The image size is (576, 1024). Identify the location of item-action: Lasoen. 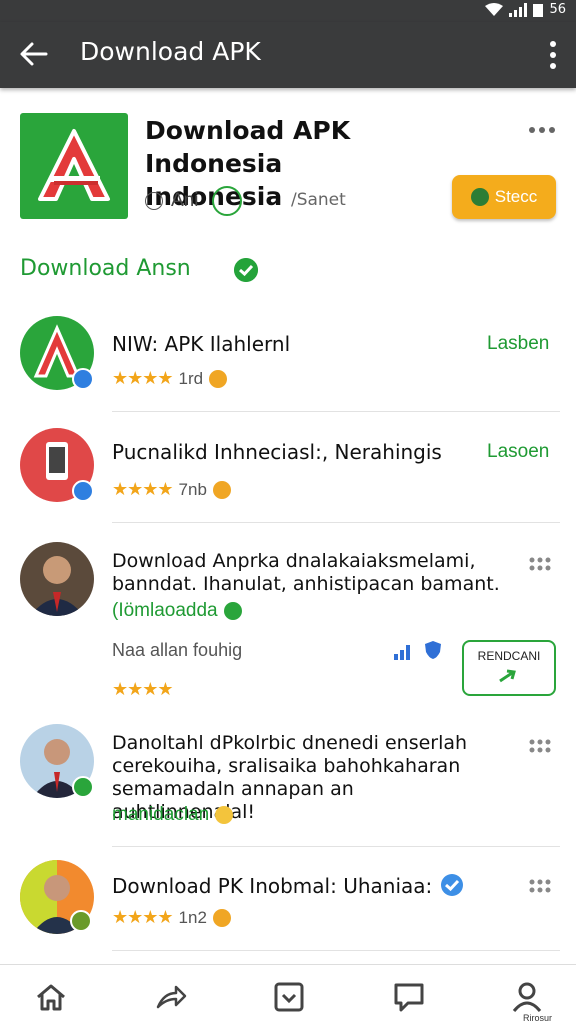
(518, 452).